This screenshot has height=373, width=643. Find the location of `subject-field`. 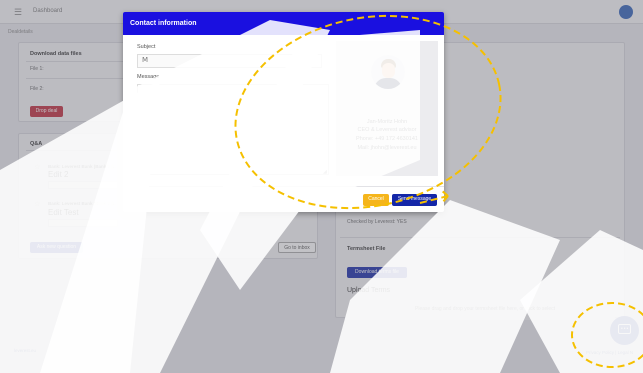

subject-field is located at coordinates (229, 61).